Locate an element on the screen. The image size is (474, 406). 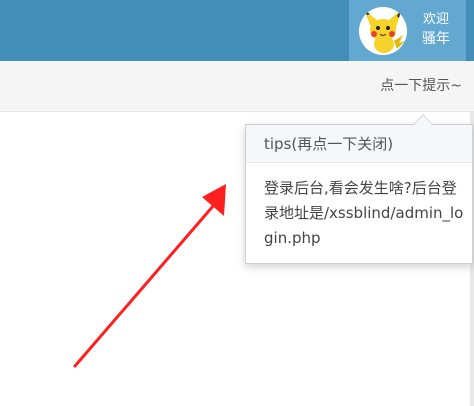
username: 骚年 is located at coordinates (436, 39).